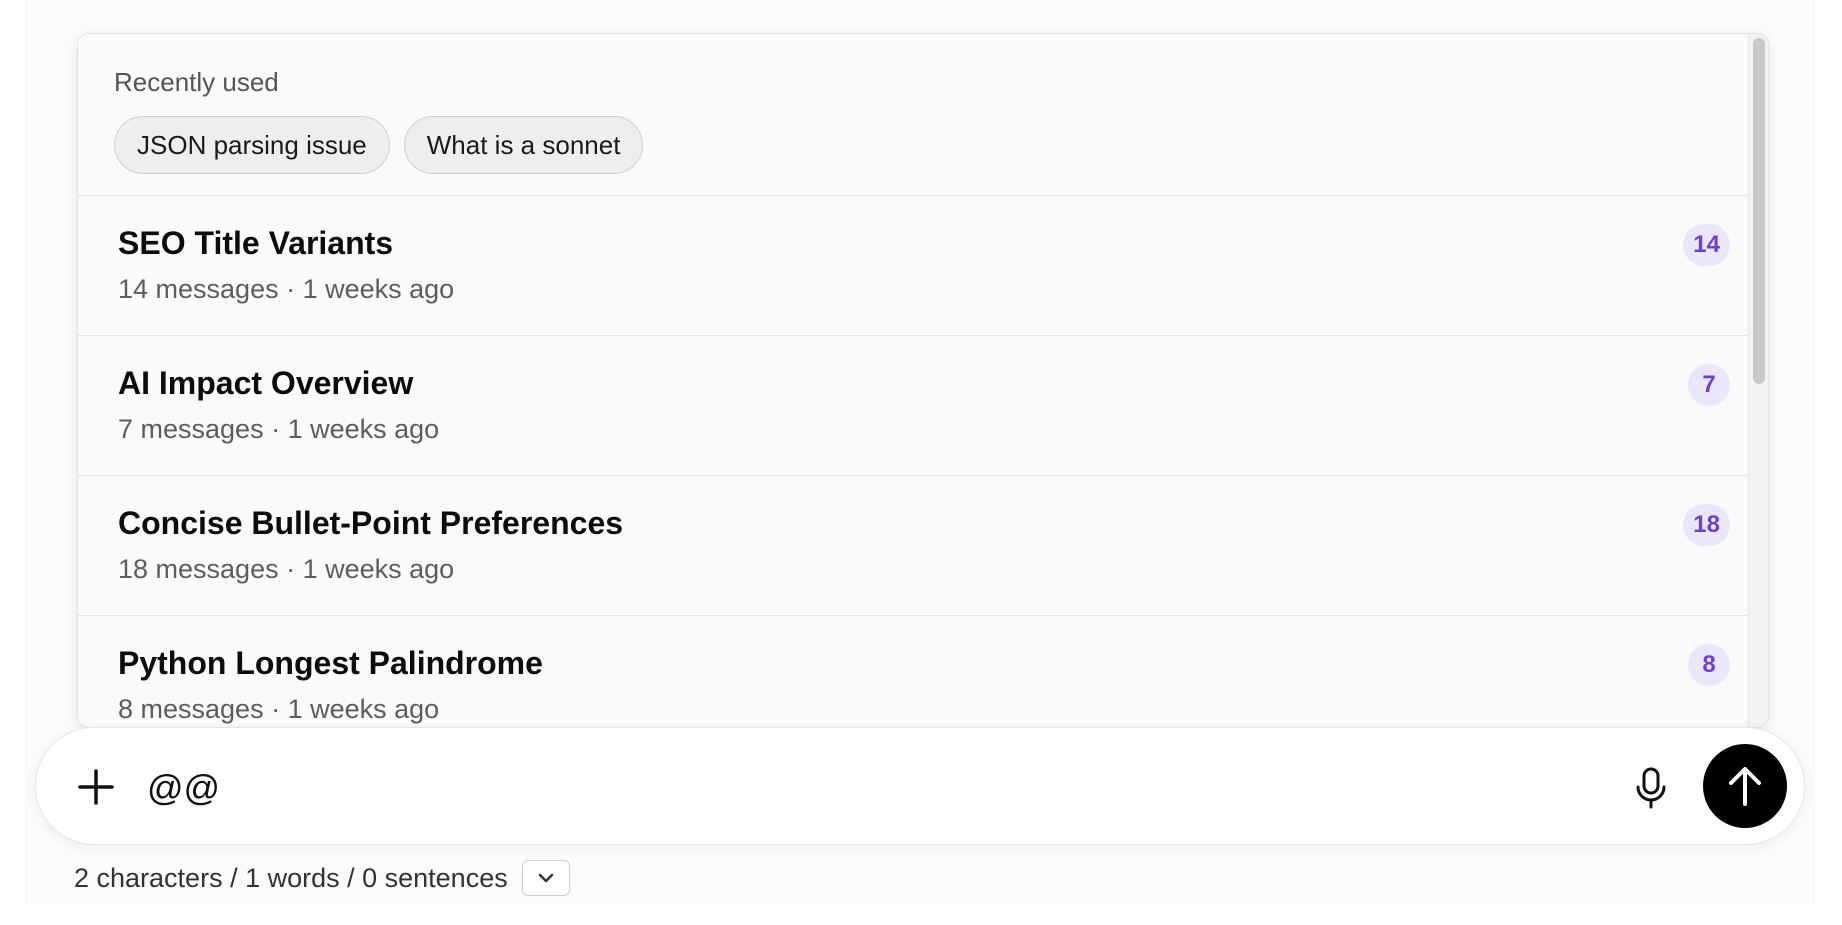 The height and width of the screenshot is (925, 1842). I want to click on statistics-toggle-button, so click(545, 878).